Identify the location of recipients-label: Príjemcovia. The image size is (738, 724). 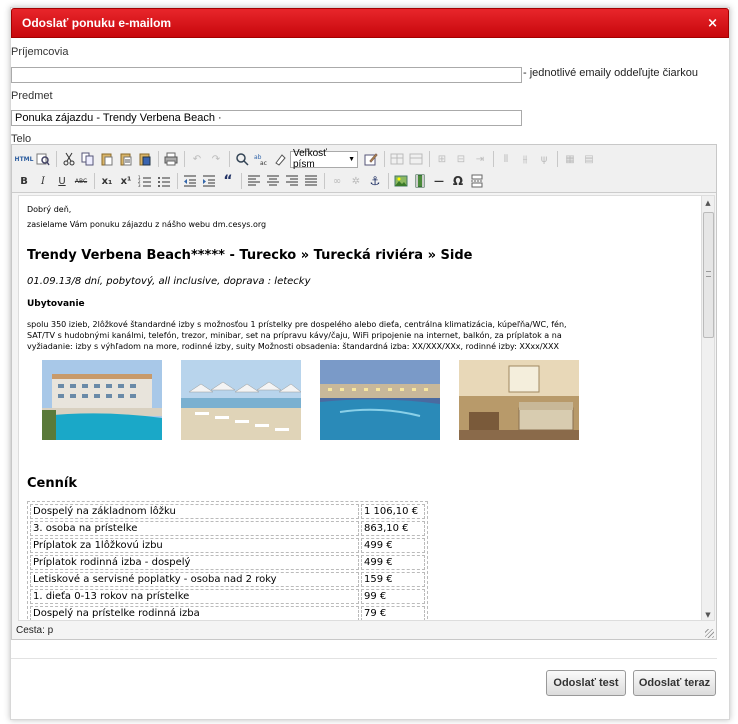
(40, 52).